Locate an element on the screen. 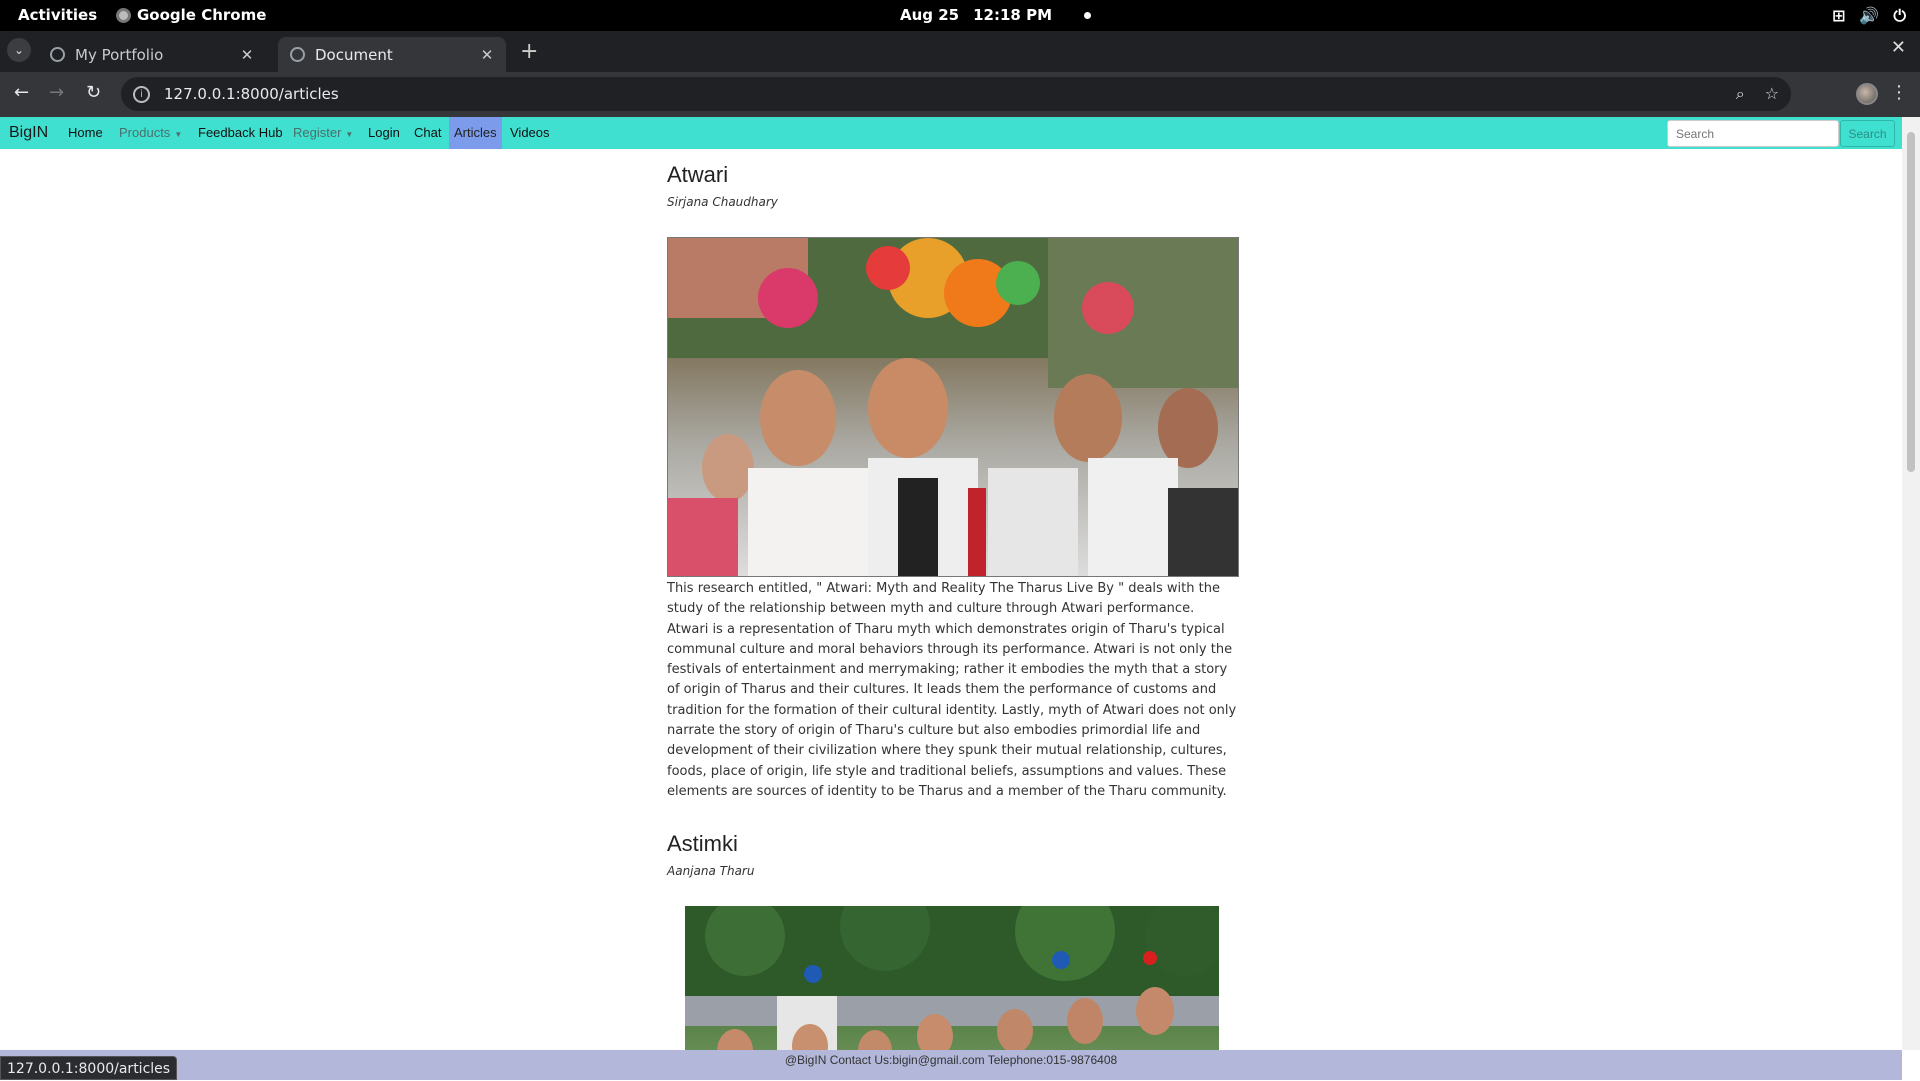 This screenshot has height=1081, width=1920. site-search-input is located at coordinates (1753, 133).